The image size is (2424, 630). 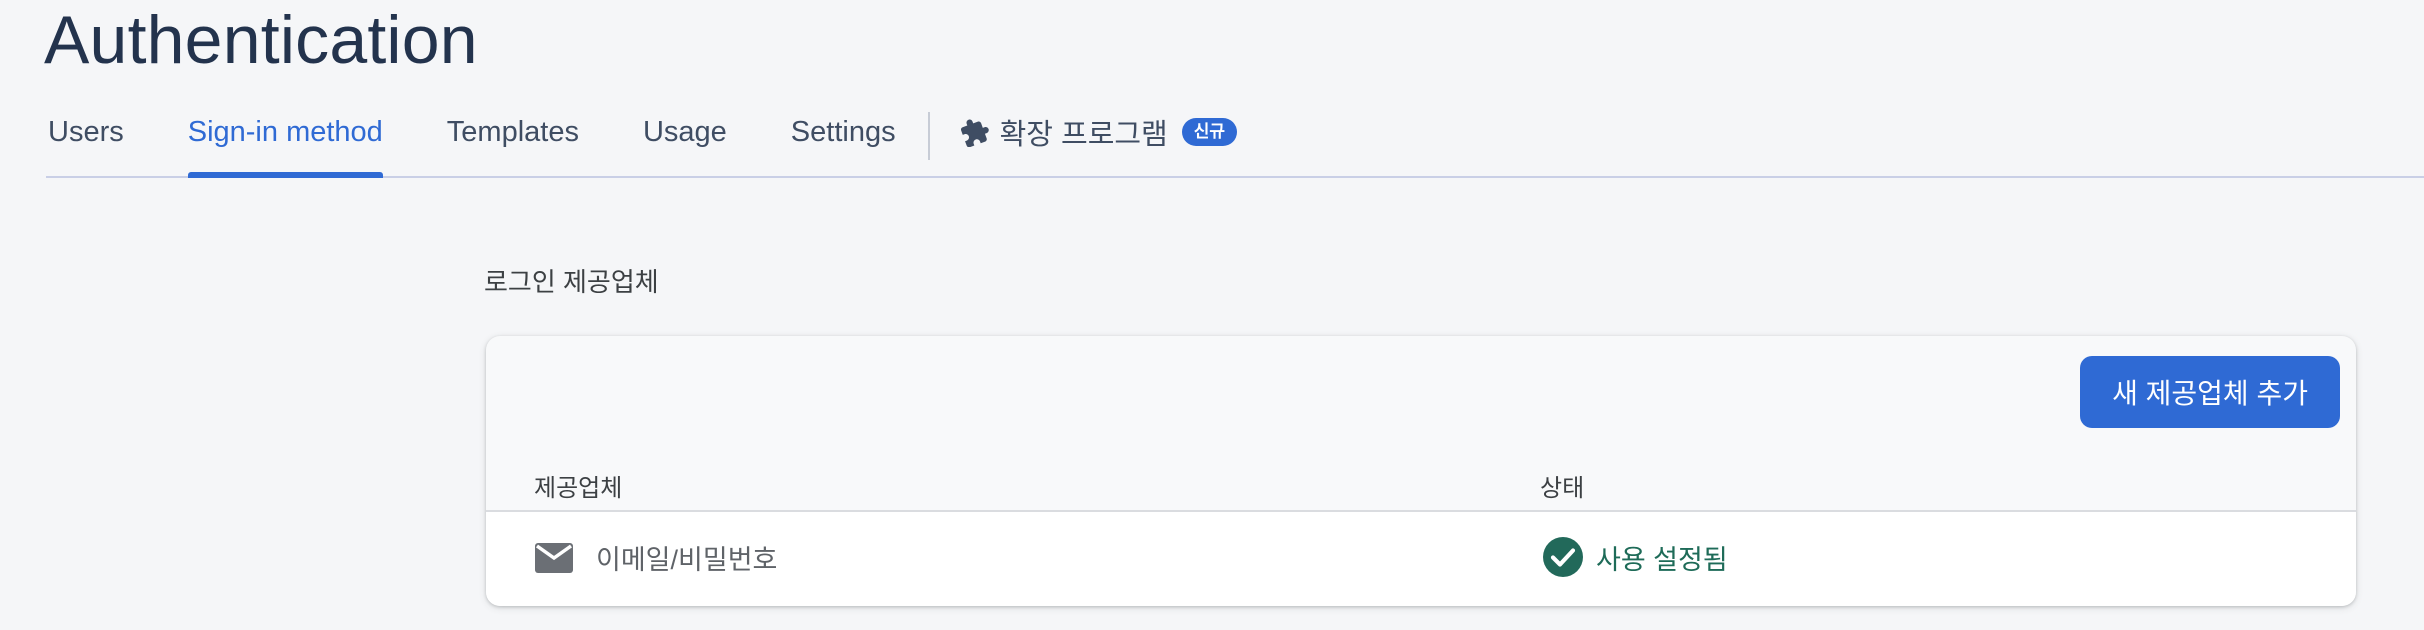 What do you see at coordinates (571, 282) in the screenshot?
I see `section-title: 로그인 제공업체` at bounding box center [571, 282].